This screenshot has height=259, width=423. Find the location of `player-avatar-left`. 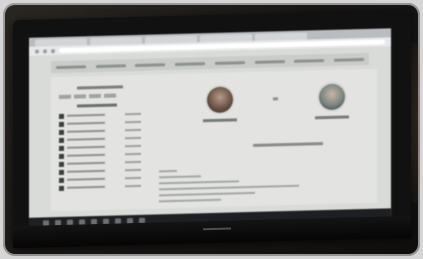

player-avatar-left is located at coordinates (220, 100).